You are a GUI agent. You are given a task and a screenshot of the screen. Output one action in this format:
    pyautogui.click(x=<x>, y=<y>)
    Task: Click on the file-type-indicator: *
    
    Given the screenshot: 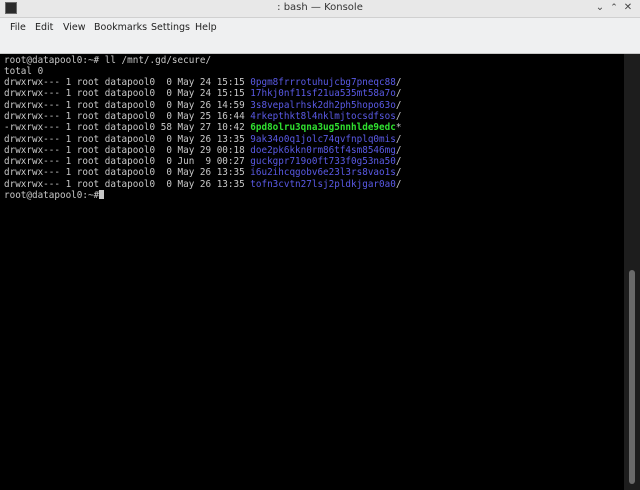 What is the action you would take?
    pyautogui.click(x=398, y=128)
    